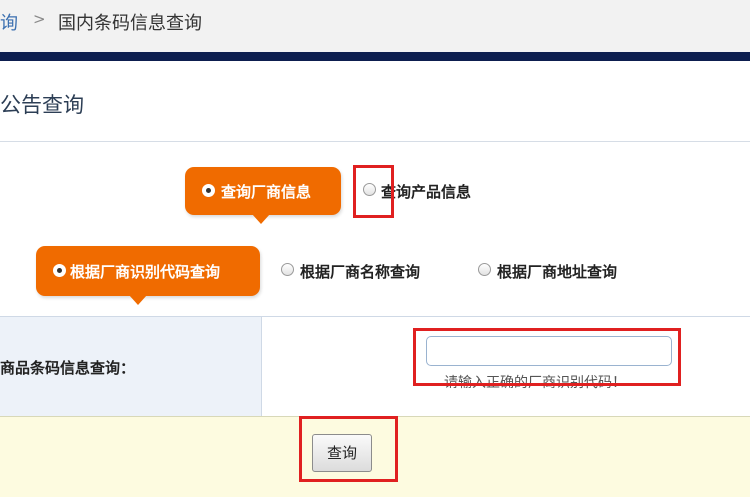 This screenshot has width=750, height=497. I want to click on highlight-box-product-radio, so click(373, 191).